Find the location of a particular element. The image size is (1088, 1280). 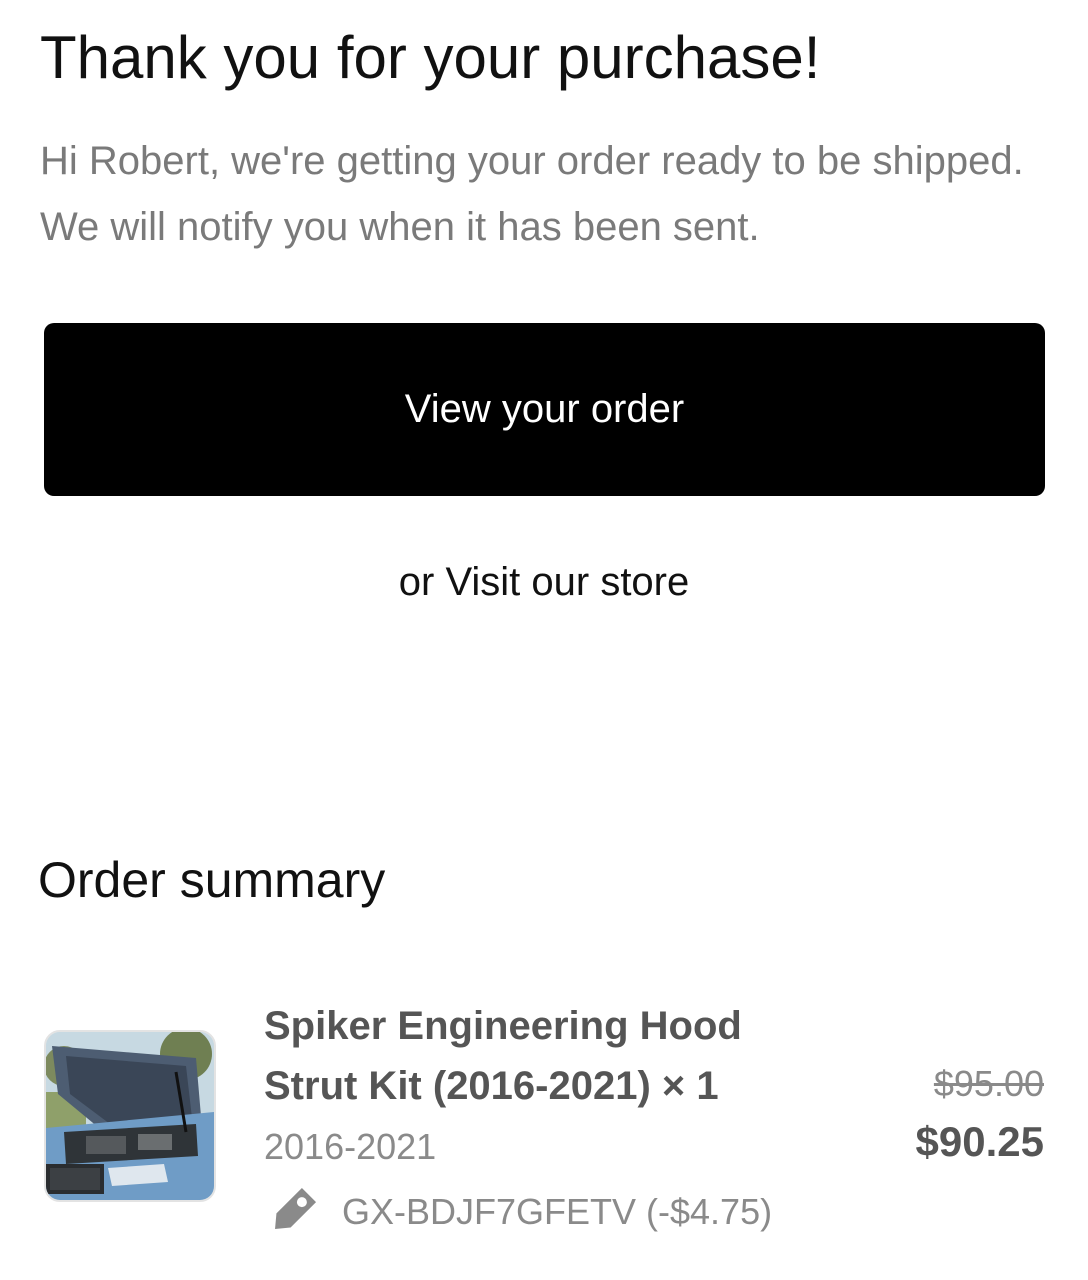

truck-photo-illustration is located at coordinates (130, 1116).